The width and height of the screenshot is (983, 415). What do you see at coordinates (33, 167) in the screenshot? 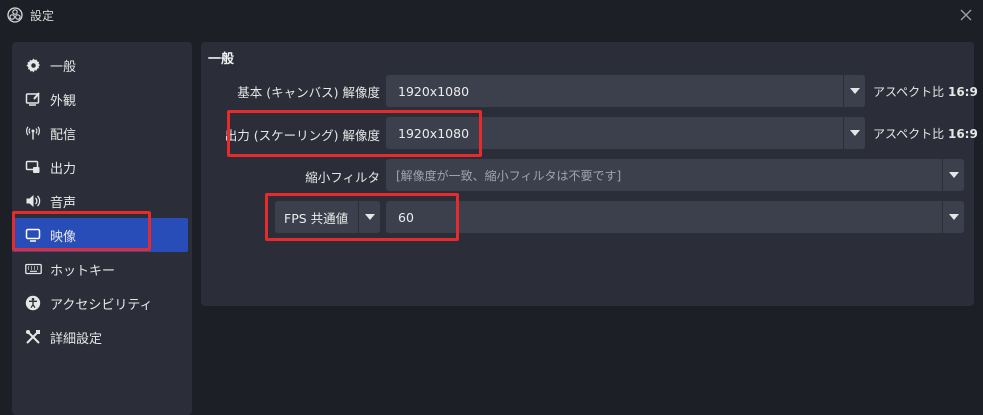
I see `output-icon` at bounding box center [33, 167].